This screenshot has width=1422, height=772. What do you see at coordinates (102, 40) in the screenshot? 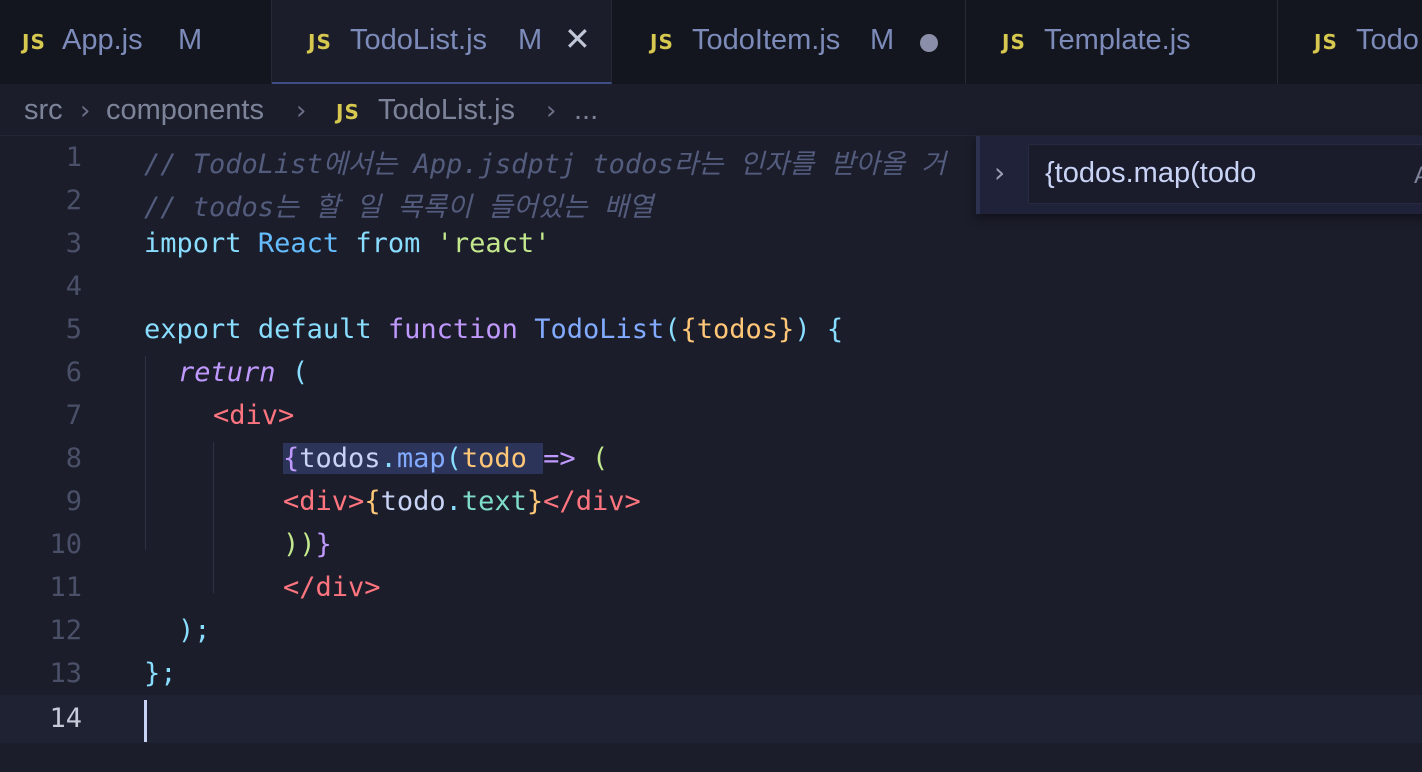
I see `tab-label: App.js` at bounding box center [102, 40].